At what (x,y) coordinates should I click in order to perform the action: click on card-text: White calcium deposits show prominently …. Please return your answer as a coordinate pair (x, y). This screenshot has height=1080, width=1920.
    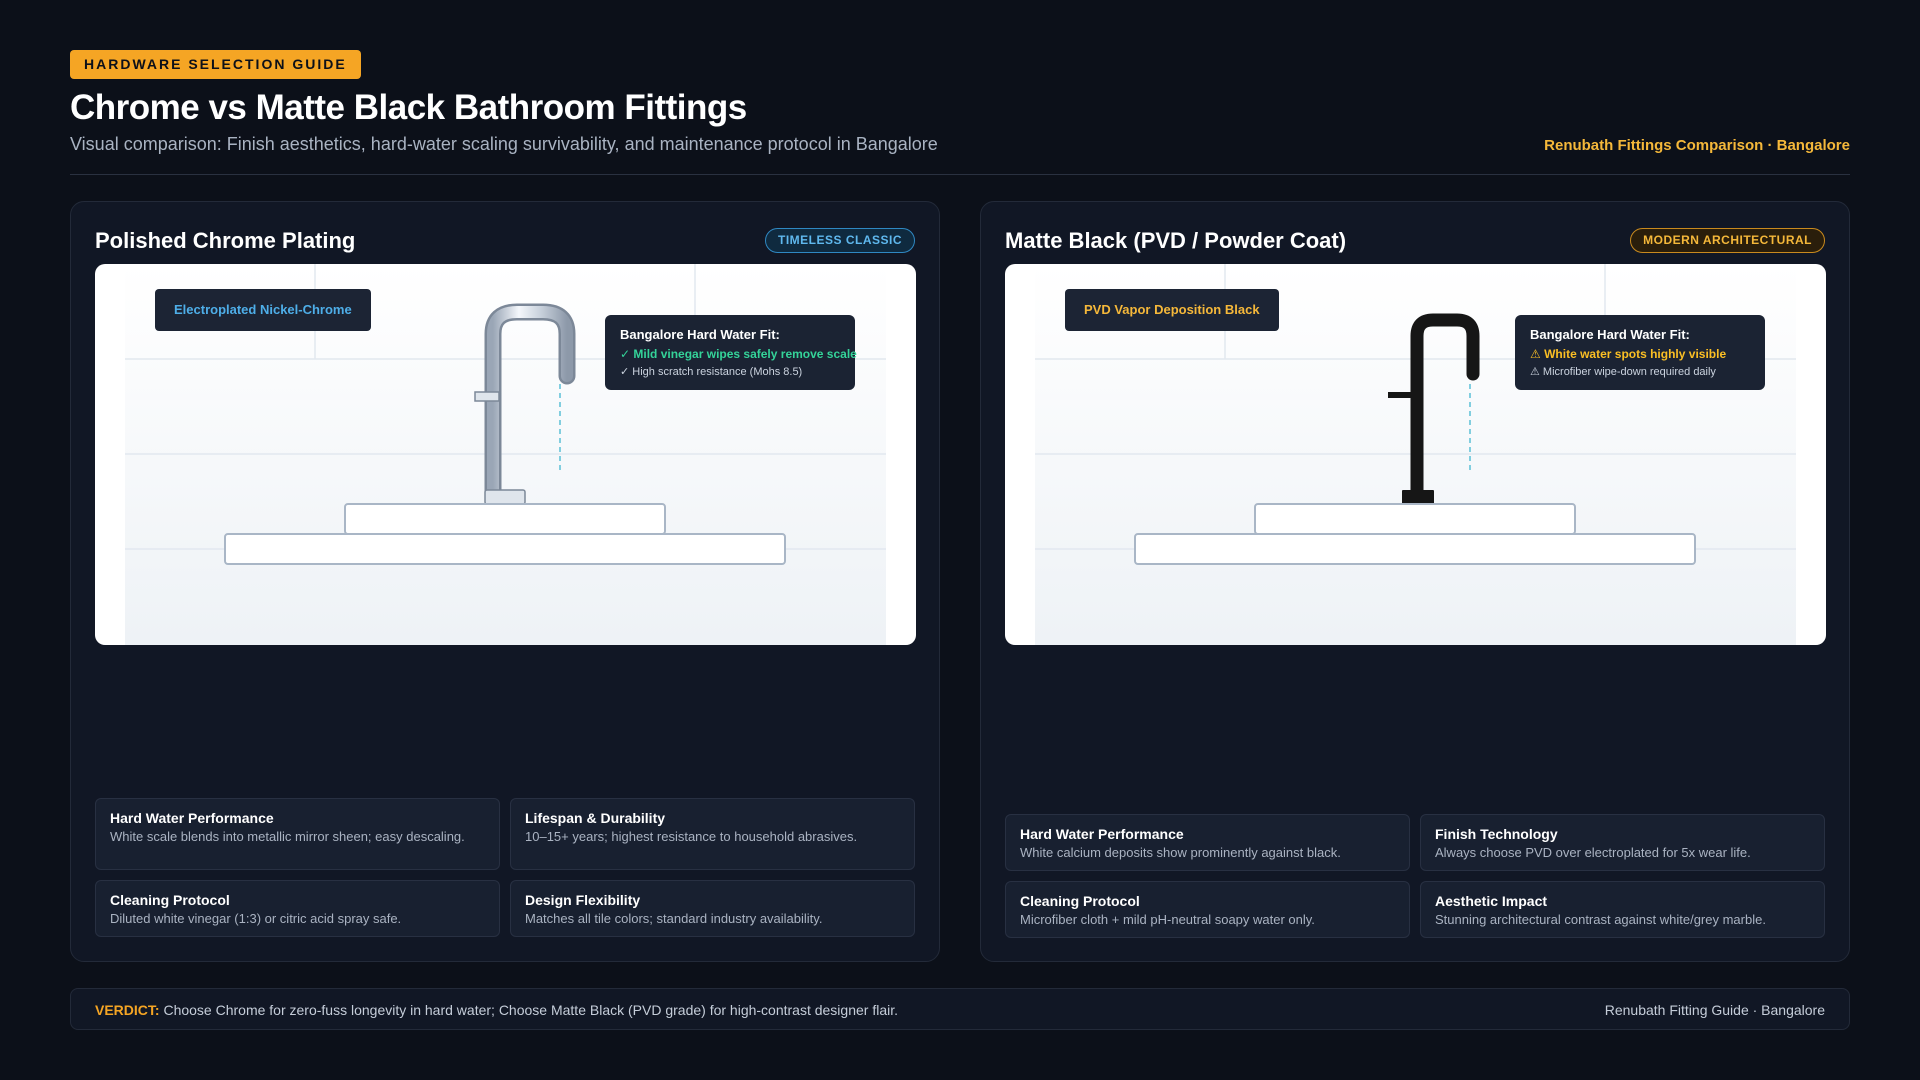
    Looking at the image, I should click on (1180, 852).